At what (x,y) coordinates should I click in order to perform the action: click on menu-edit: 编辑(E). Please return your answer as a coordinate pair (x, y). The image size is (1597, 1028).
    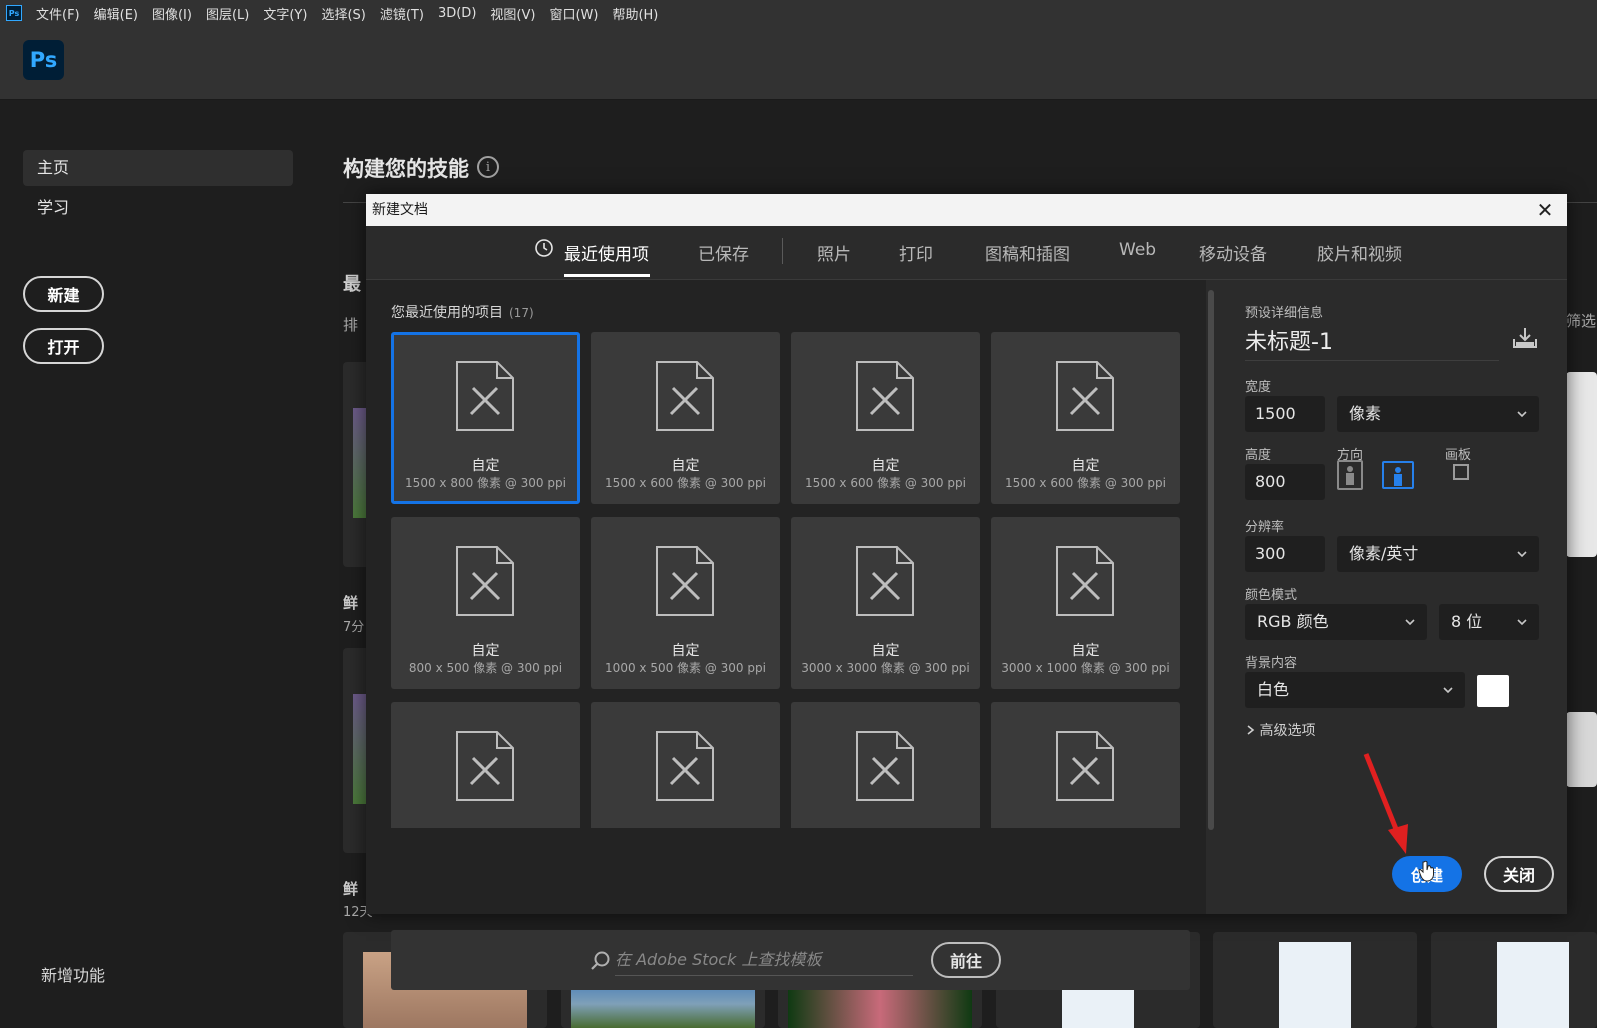
    Looking at the image, I should click on (116, 13).